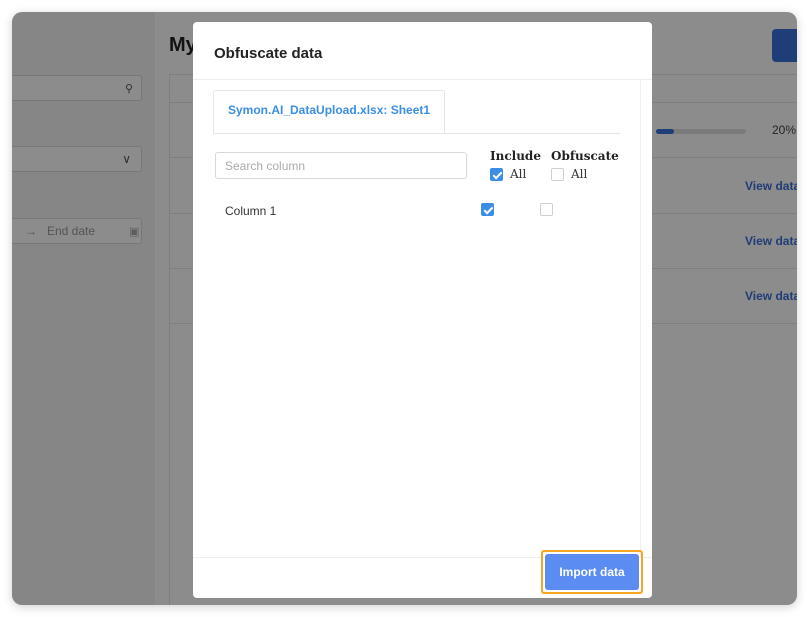  I want to click on obfuscate-all-checkbox, so click(557, 174).